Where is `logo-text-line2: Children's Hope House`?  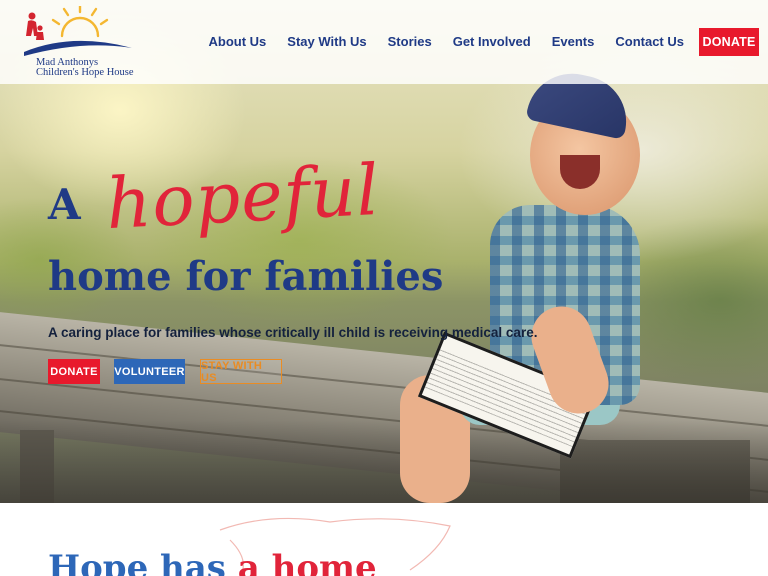
logo-text-line2: Children's Hope House is located at coordinates (85, 72).